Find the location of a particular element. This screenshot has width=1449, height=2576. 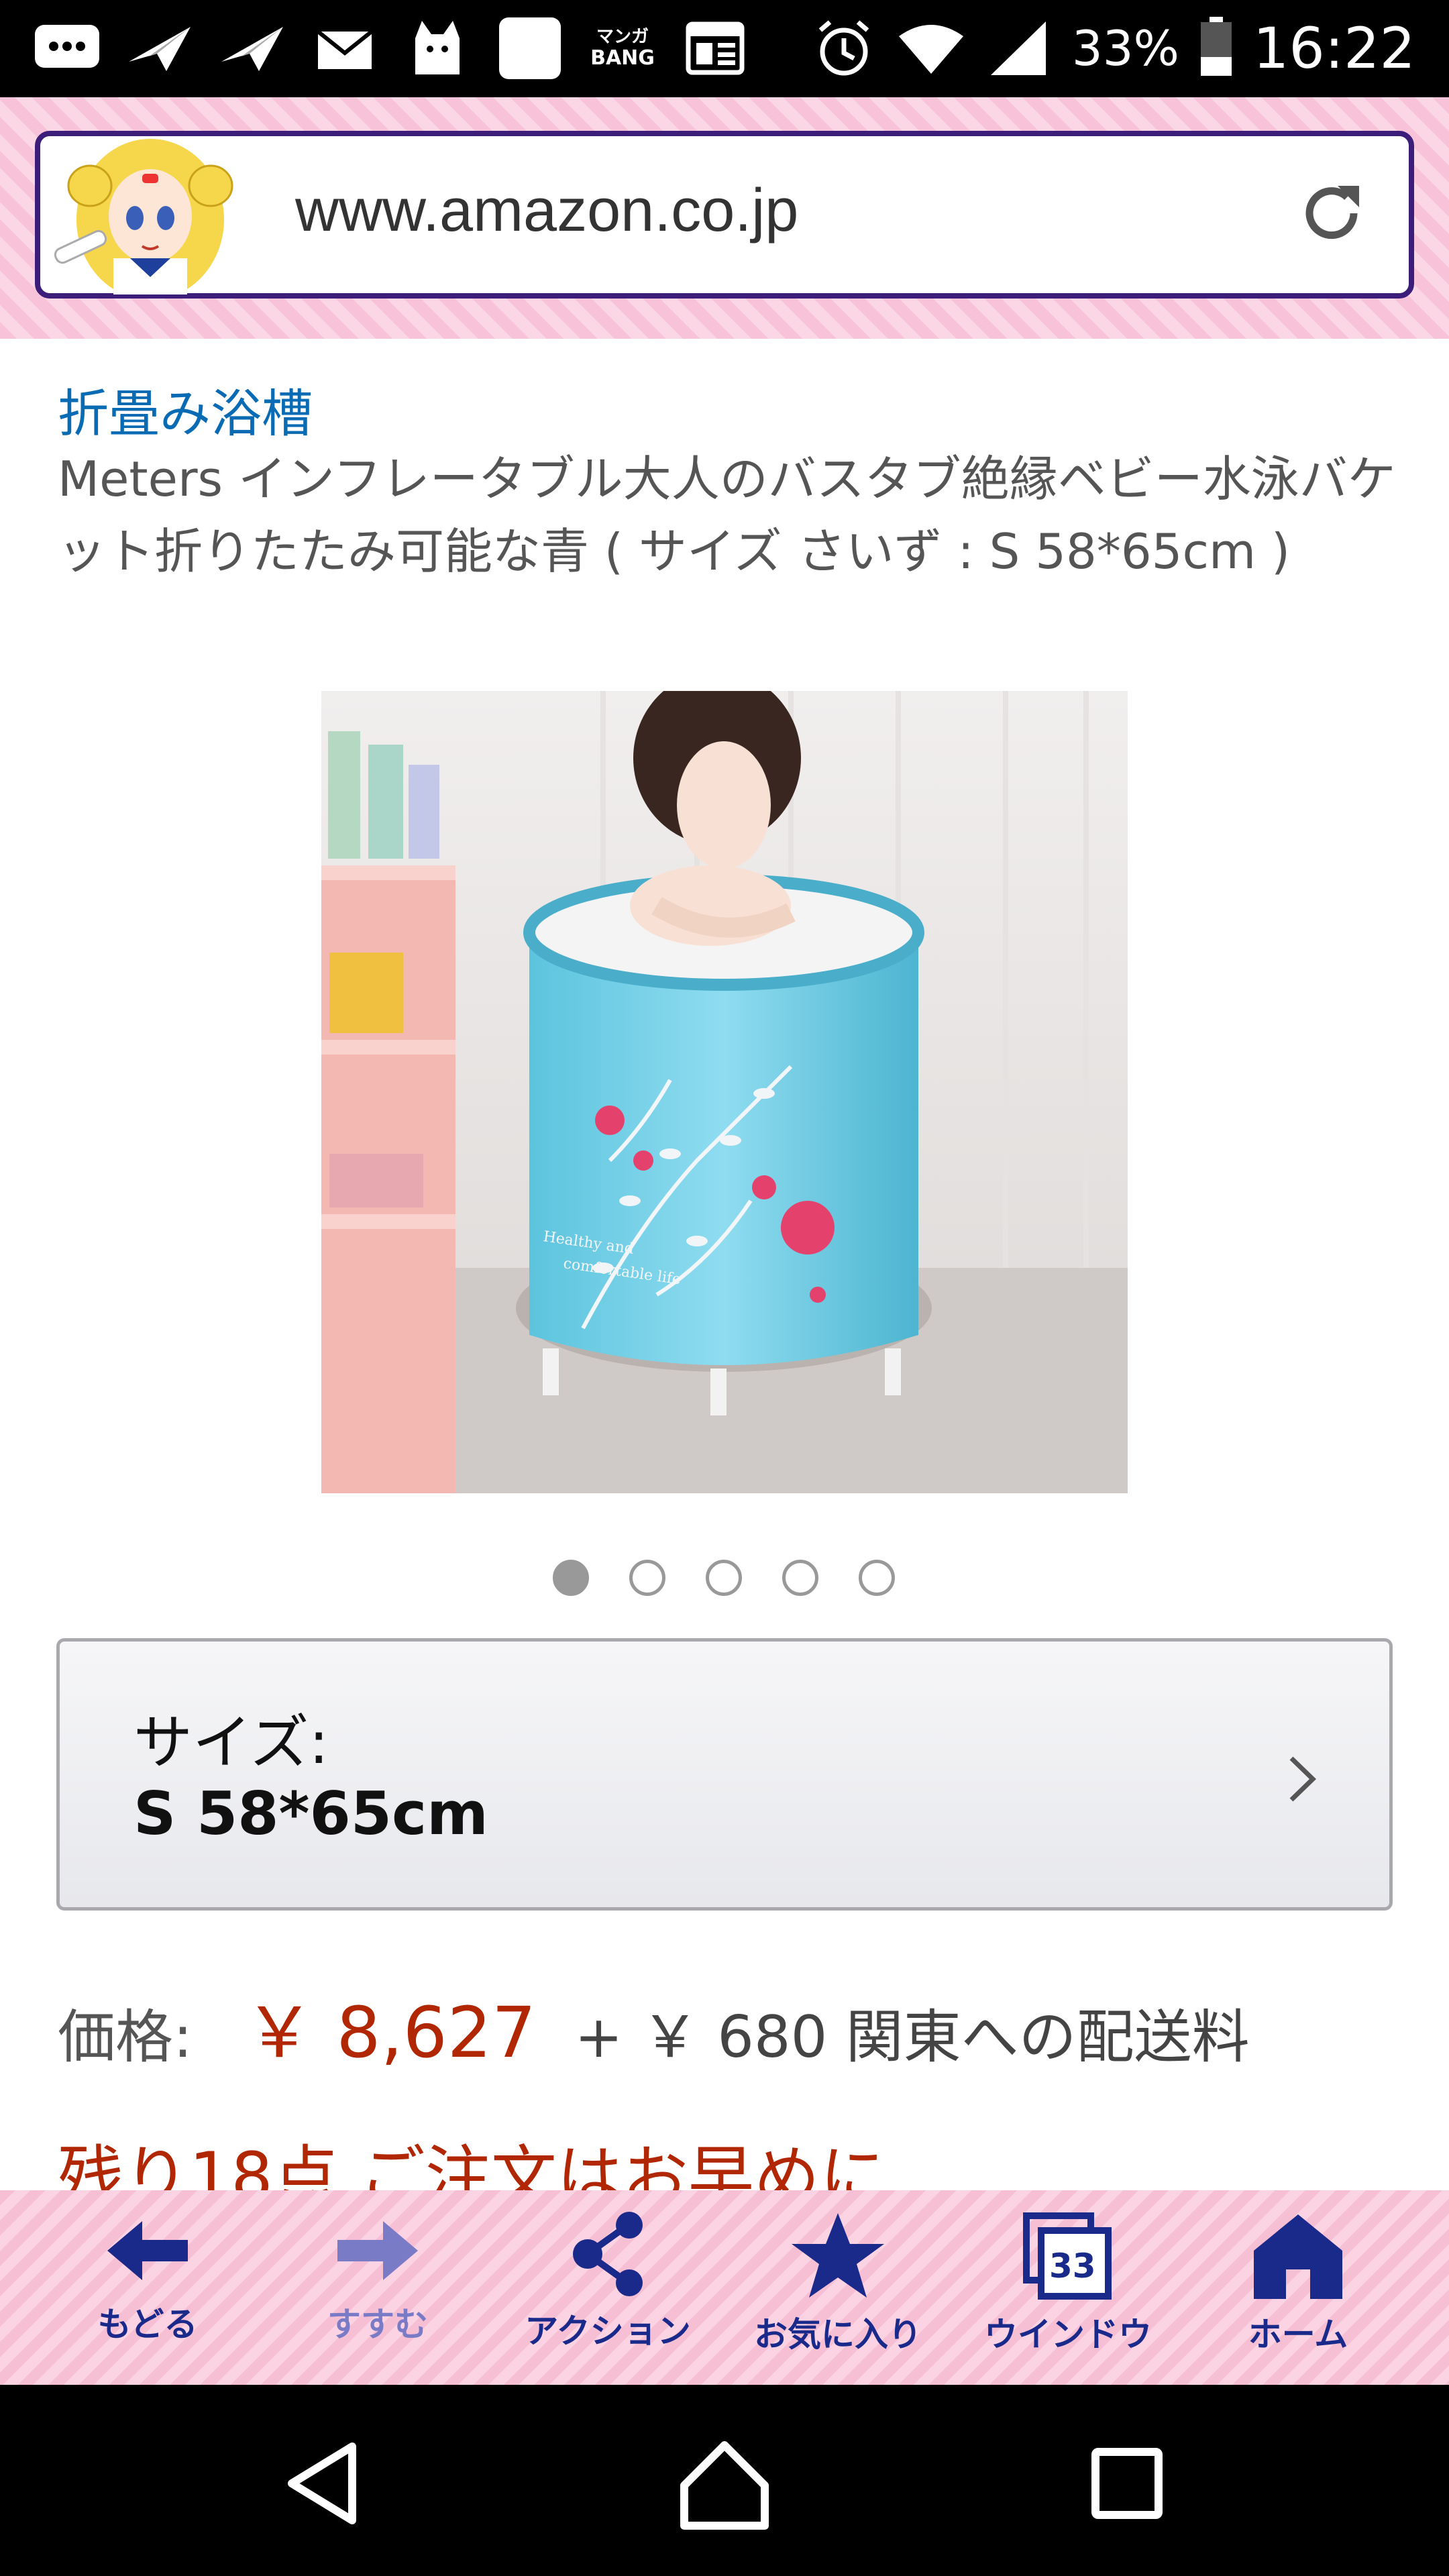

arrow-right-icon is located at coordinates (377, 2250).